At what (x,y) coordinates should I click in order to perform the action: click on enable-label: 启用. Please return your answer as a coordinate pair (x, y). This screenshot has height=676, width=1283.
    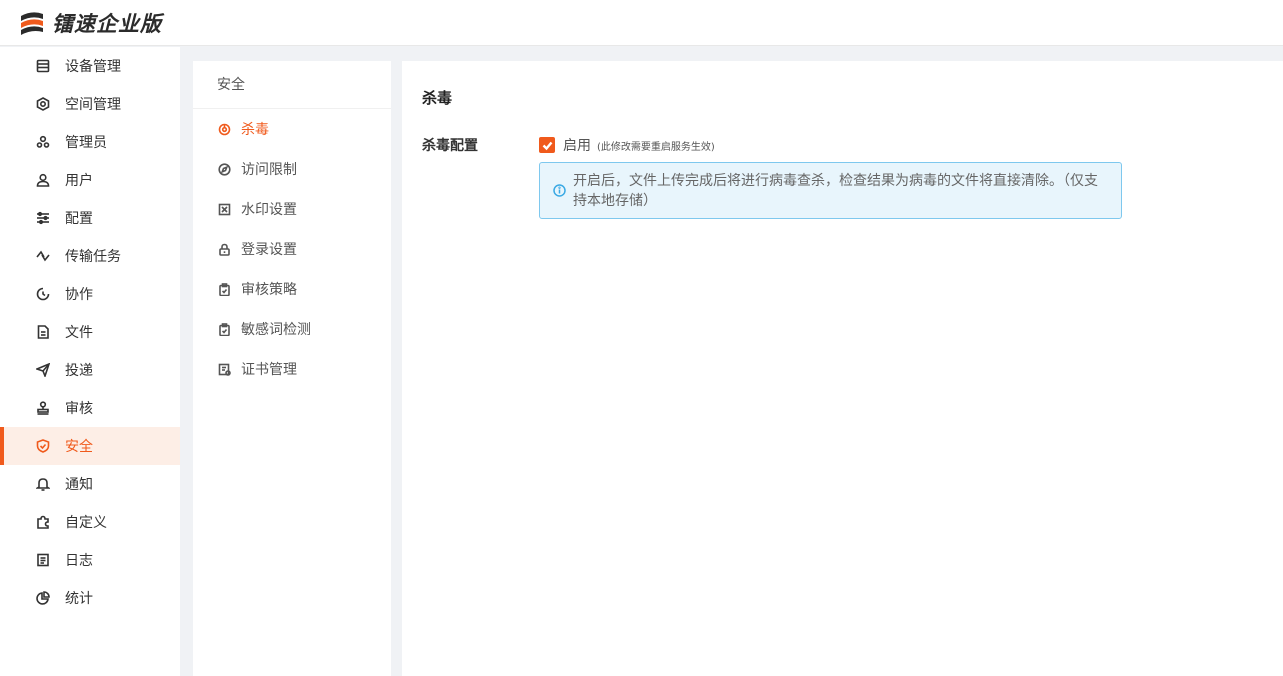
    Looking at the image, I should click on (577, 145).